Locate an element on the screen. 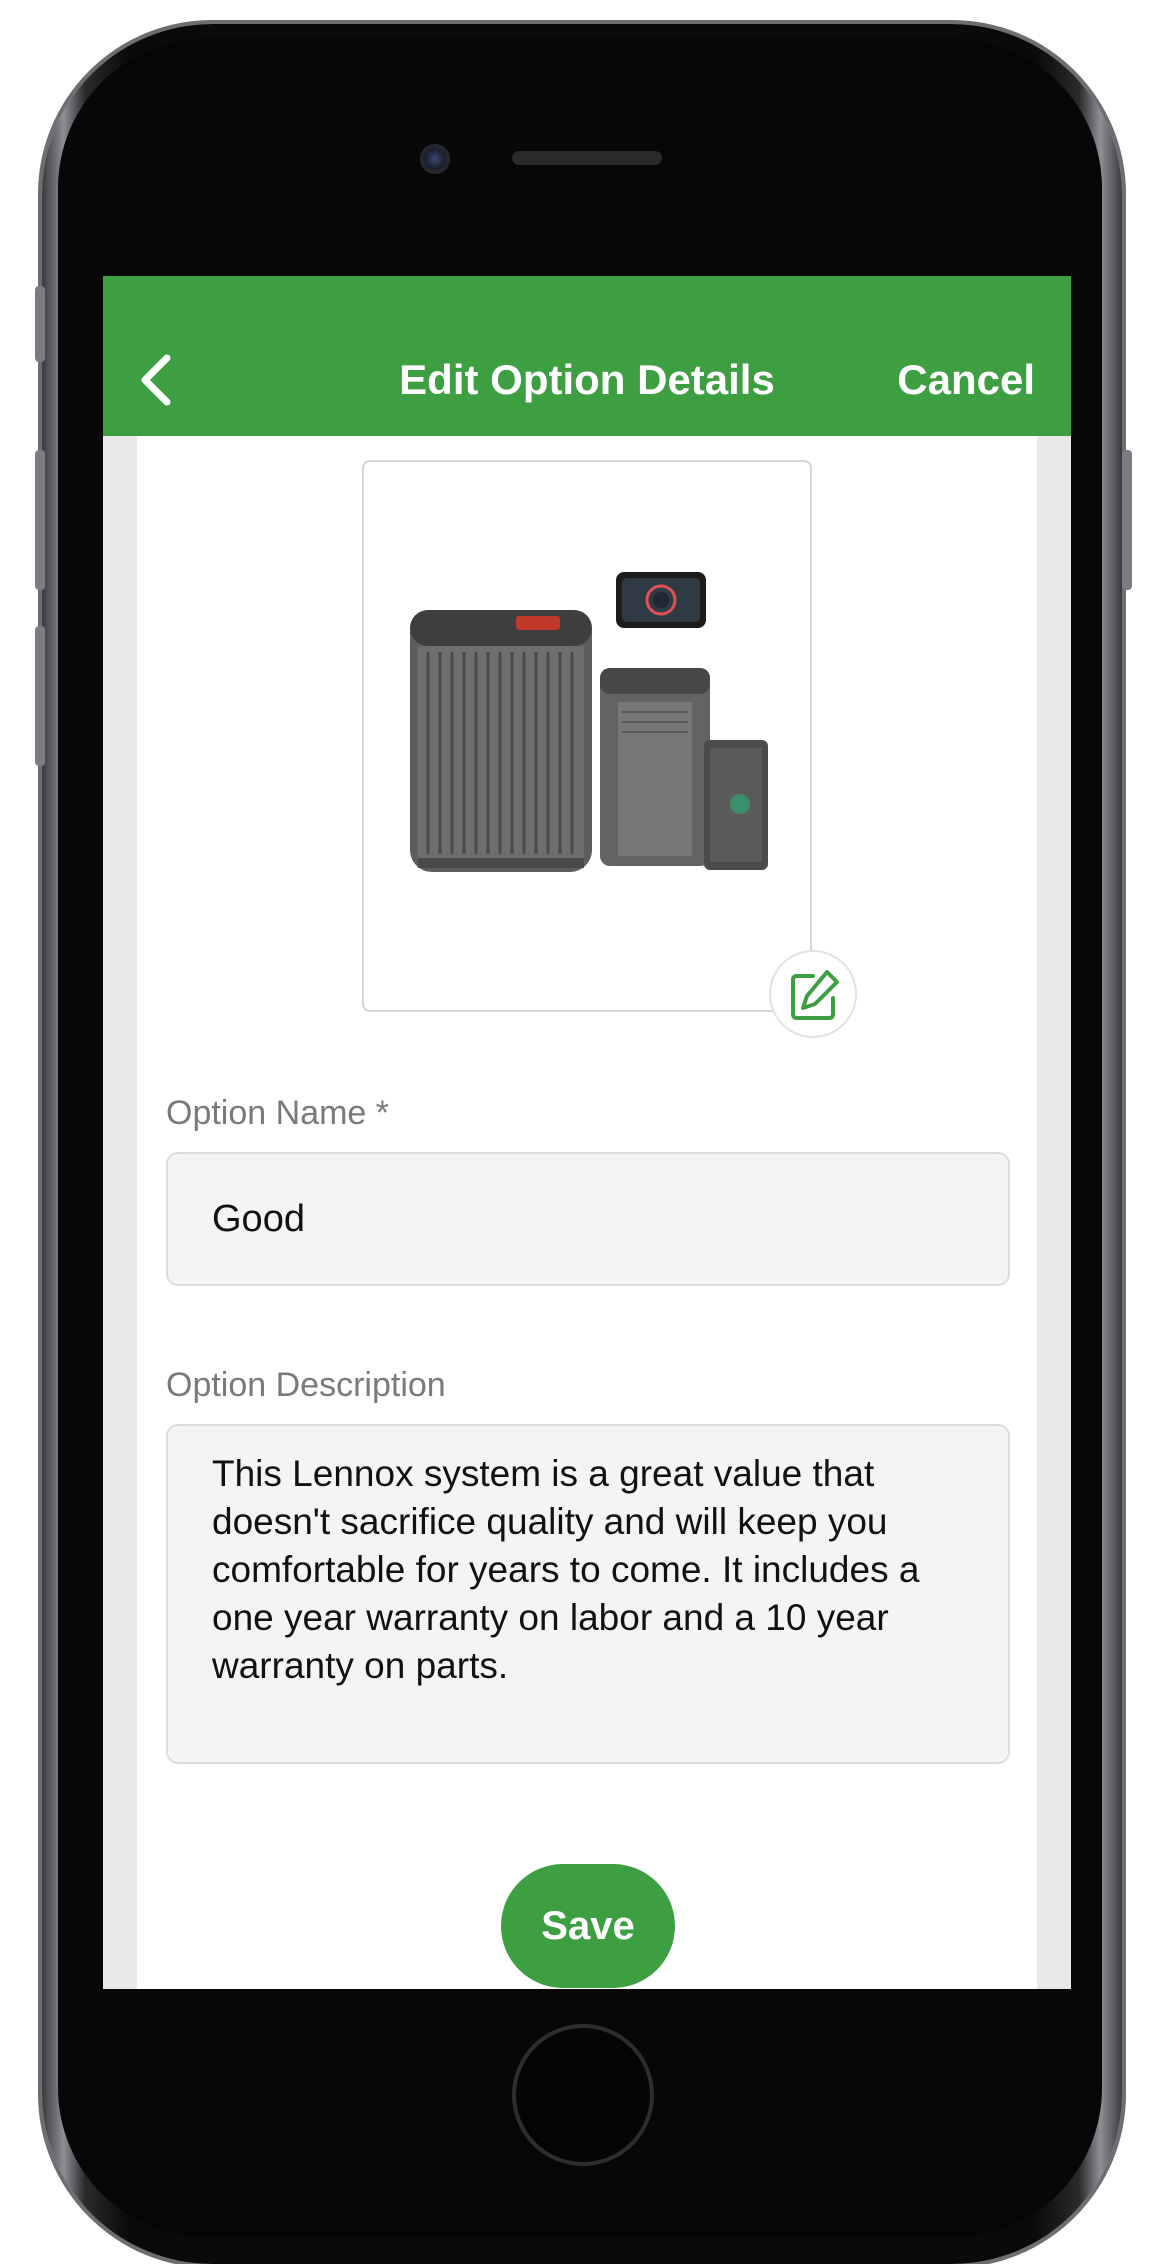 This screenshot has width=1162, height=2264. cancel-button: Cancel is located at coordinates (966, 380).